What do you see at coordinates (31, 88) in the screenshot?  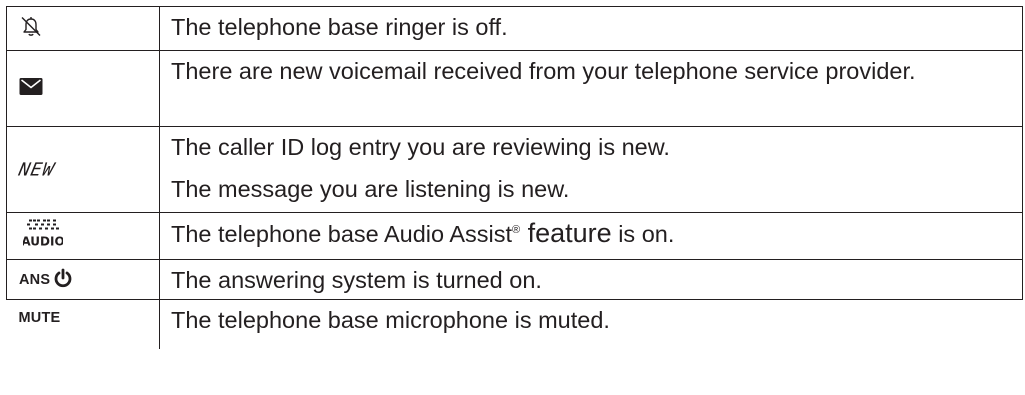 I see `envelope-icon` at bounding box center [31, 88].